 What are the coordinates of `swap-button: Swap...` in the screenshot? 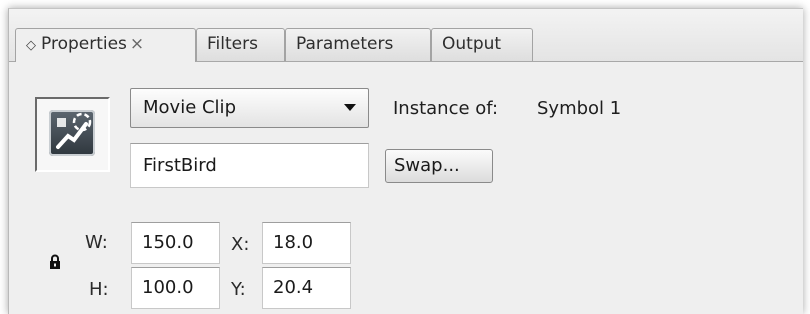 It's located at (439, 166).